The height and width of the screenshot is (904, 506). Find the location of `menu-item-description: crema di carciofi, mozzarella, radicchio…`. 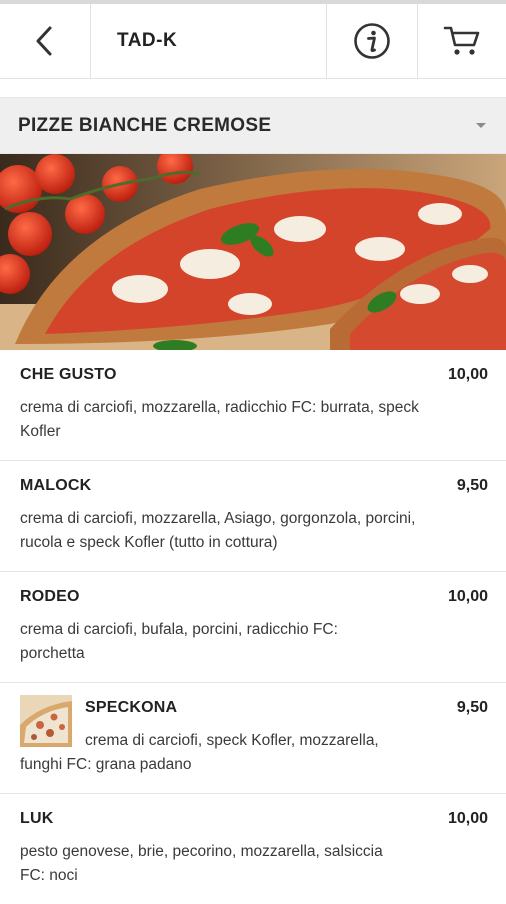

menu-item-description: crema di carciofi, mozzarella, radicchio… is located at coordinates (219, 419).